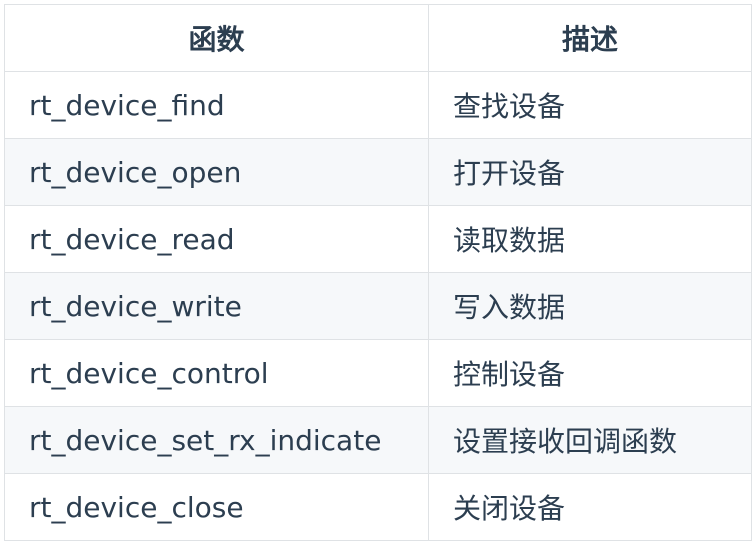 The height and width of the screenshot is (555, 756). Describe the element at coordinates (216, 440) in the screenshot. I see `function-name-cell: rt_device_set_rx_indicate` at that location.